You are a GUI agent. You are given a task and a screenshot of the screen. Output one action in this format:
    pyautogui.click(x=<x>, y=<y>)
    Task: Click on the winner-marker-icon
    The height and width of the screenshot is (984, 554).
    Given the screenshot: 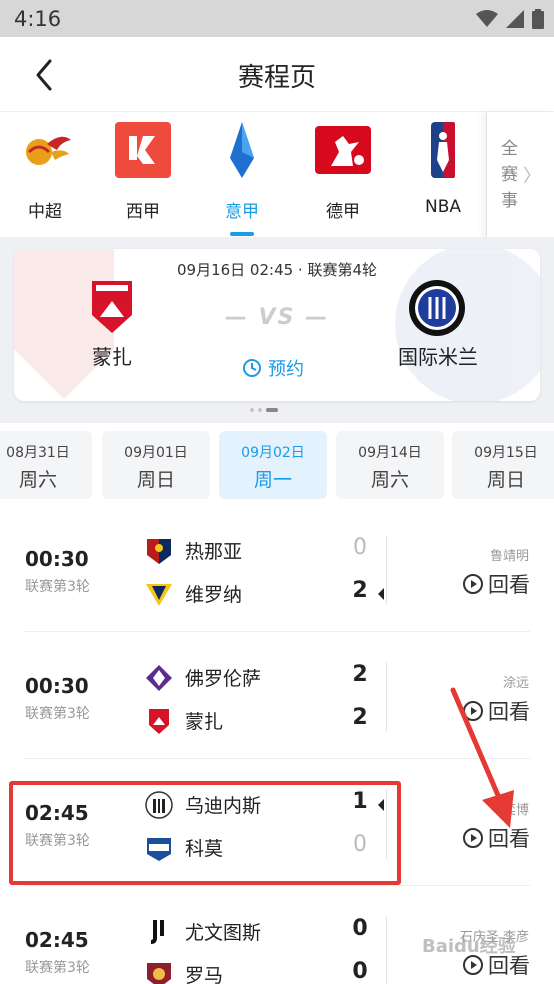 What is the action you would take?
    pyautogui.click(x=381, y=594)
    